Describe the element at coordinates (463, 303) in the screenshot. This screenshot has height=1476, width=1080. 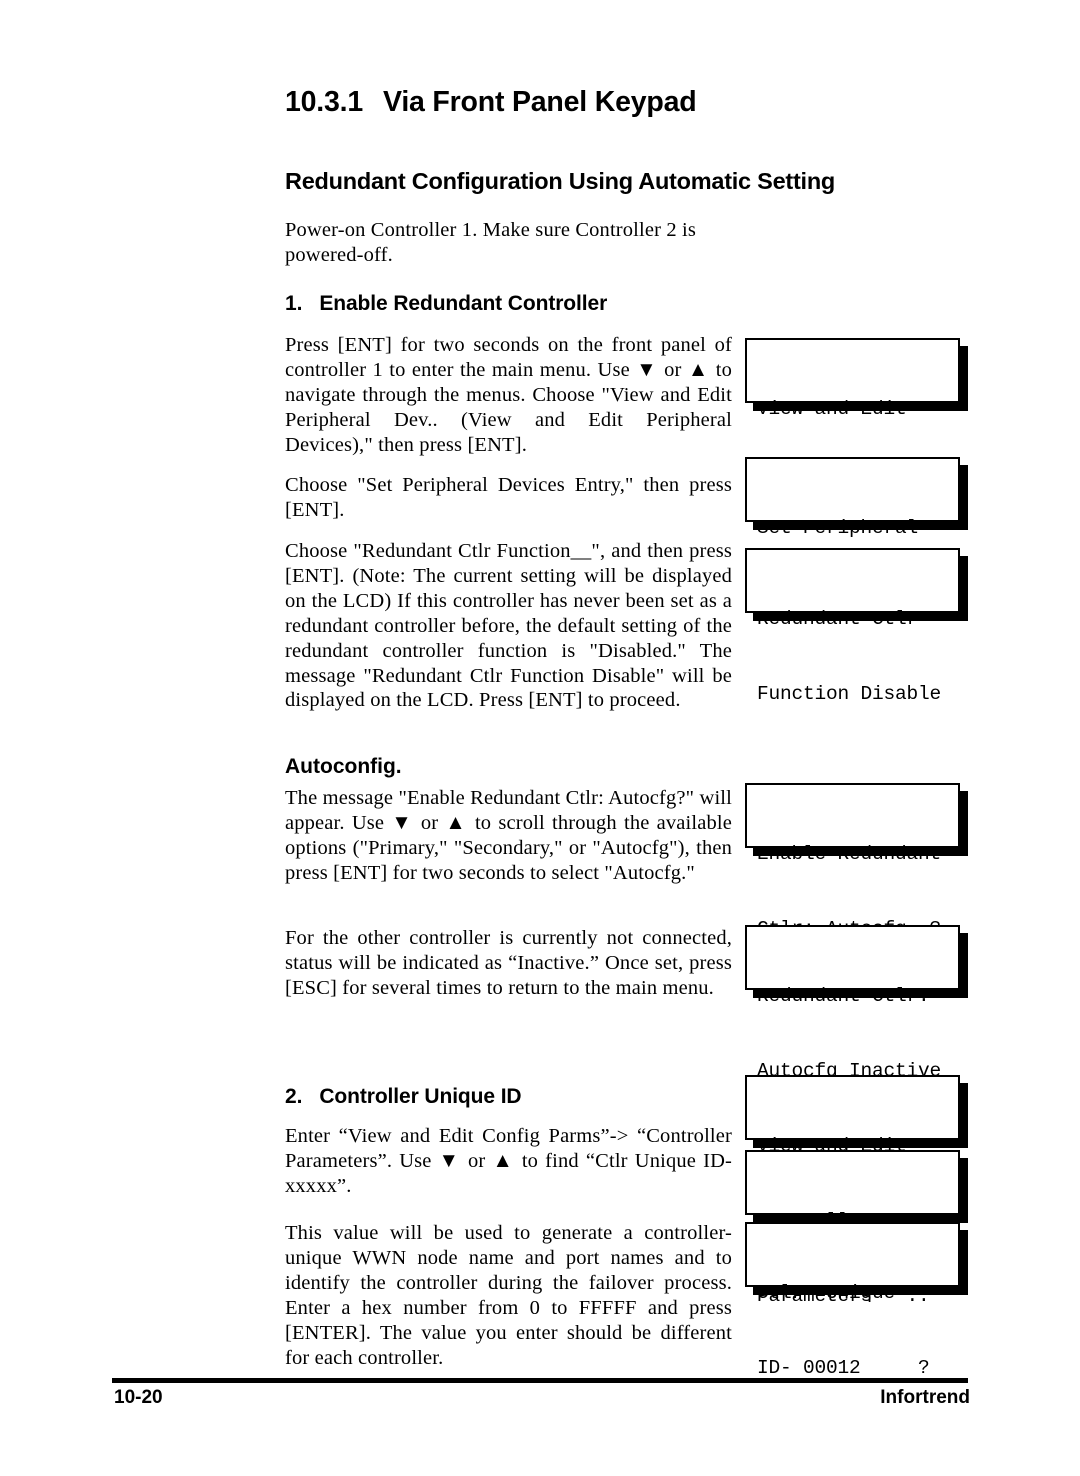
I see `step1-title: Enable Redundant Controller` at that location.